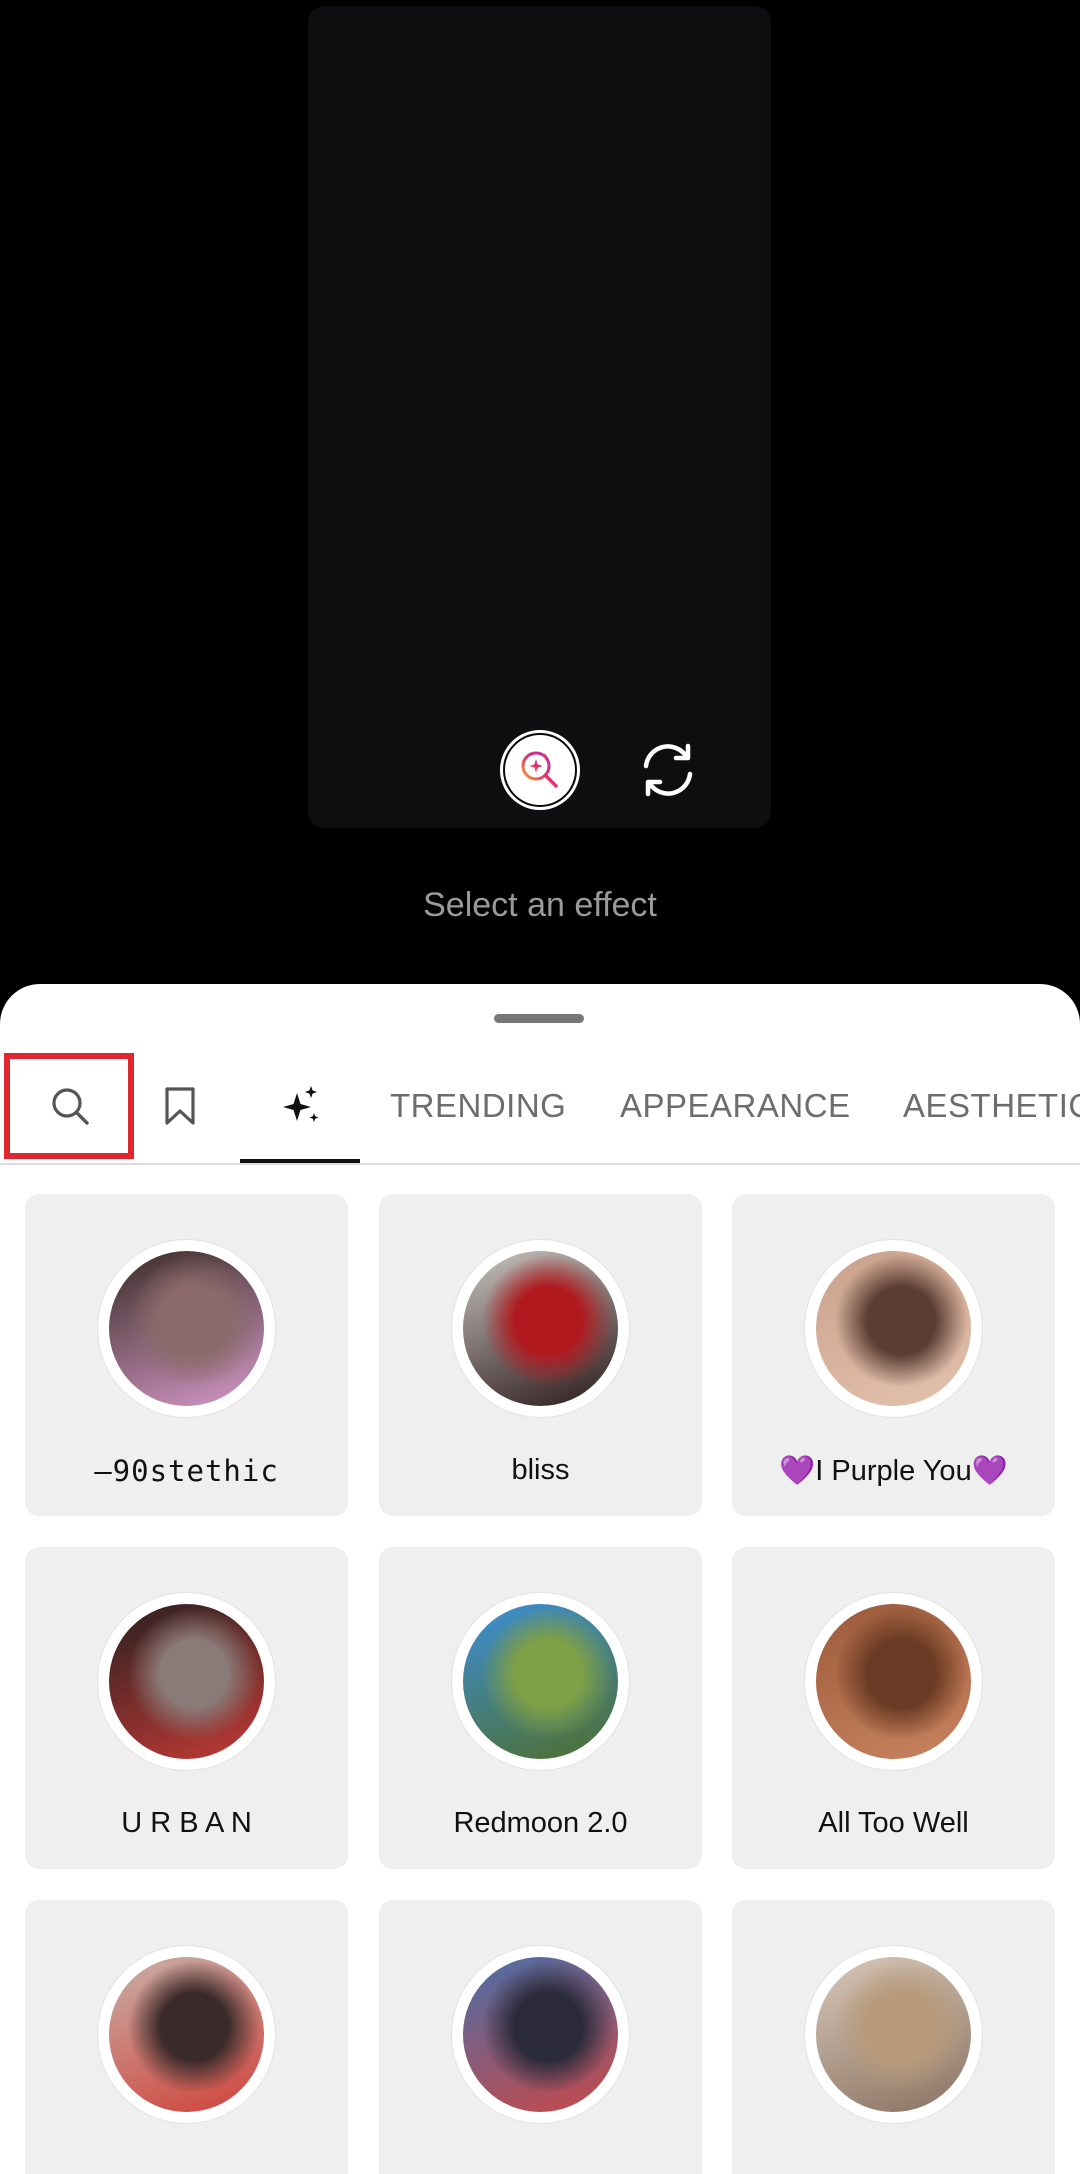 Image resolution: width=1080 pixels, height=2174 pixels. I want to click on effect-label: U R B A N, so click(186, 1823).